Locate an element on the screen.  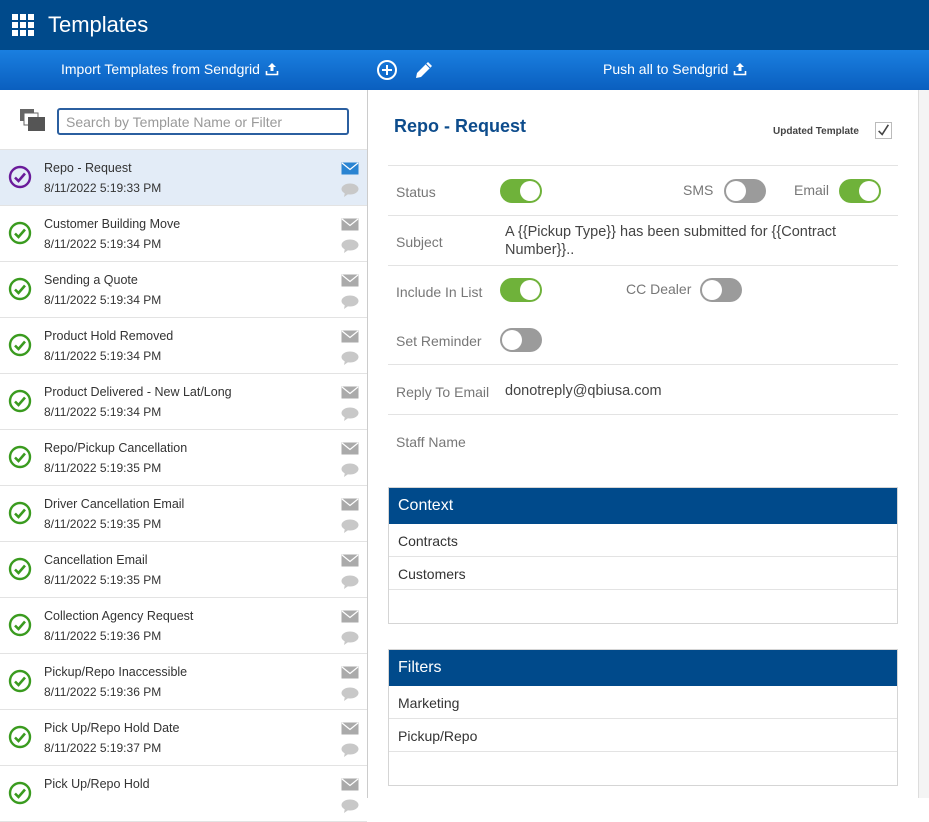
search-area is located at coordinates (183, 120).